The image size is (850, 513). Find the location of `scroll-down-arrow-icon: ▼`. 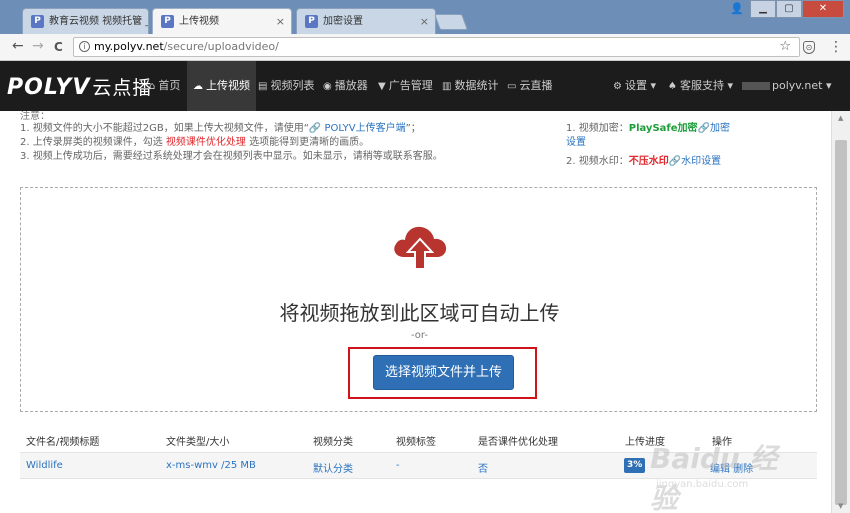

scroll-down-arrow-icon: ▼ is located at coordinates (840, 506).